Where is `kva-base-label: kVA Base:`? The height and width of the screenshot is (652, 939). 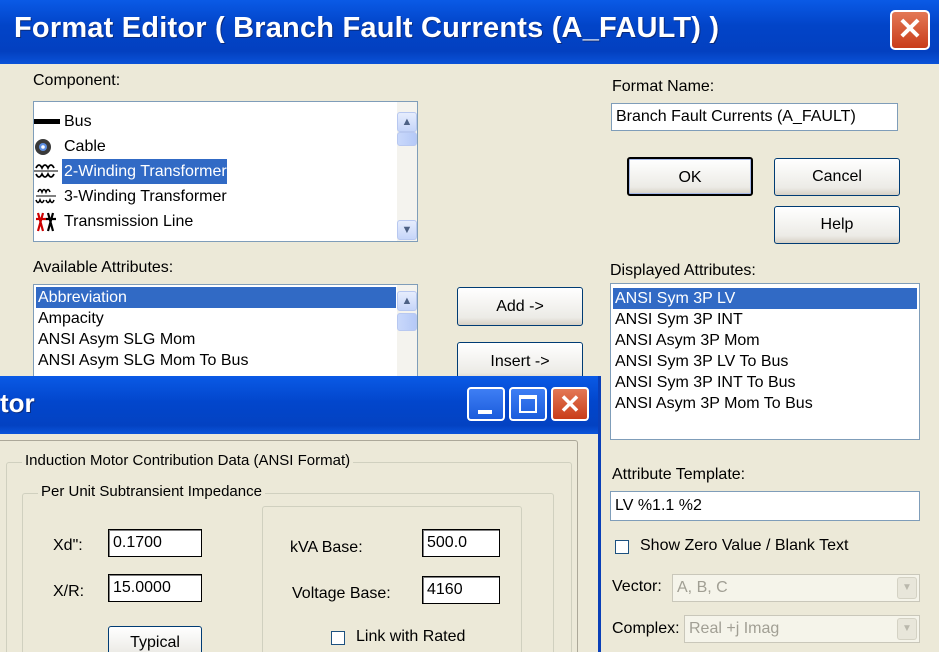
kva-base-label: kVA Base: is located at coordinates (326, 547).